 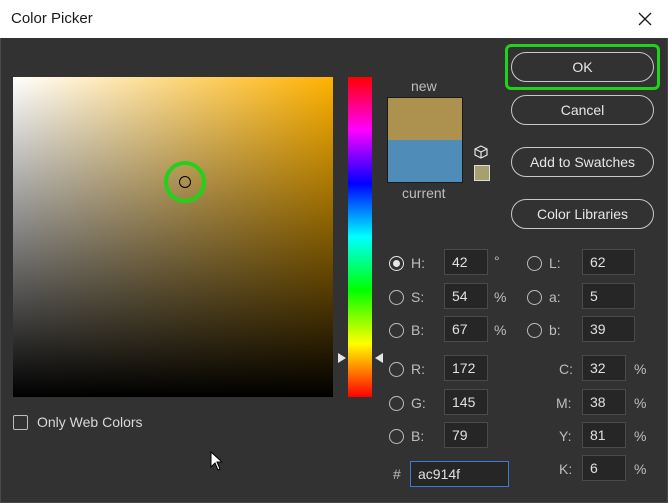 What do you see at coordinates (555, 330) in the screenshot?
I see `lab-b-label: b:` at bounding box center [555, 330].